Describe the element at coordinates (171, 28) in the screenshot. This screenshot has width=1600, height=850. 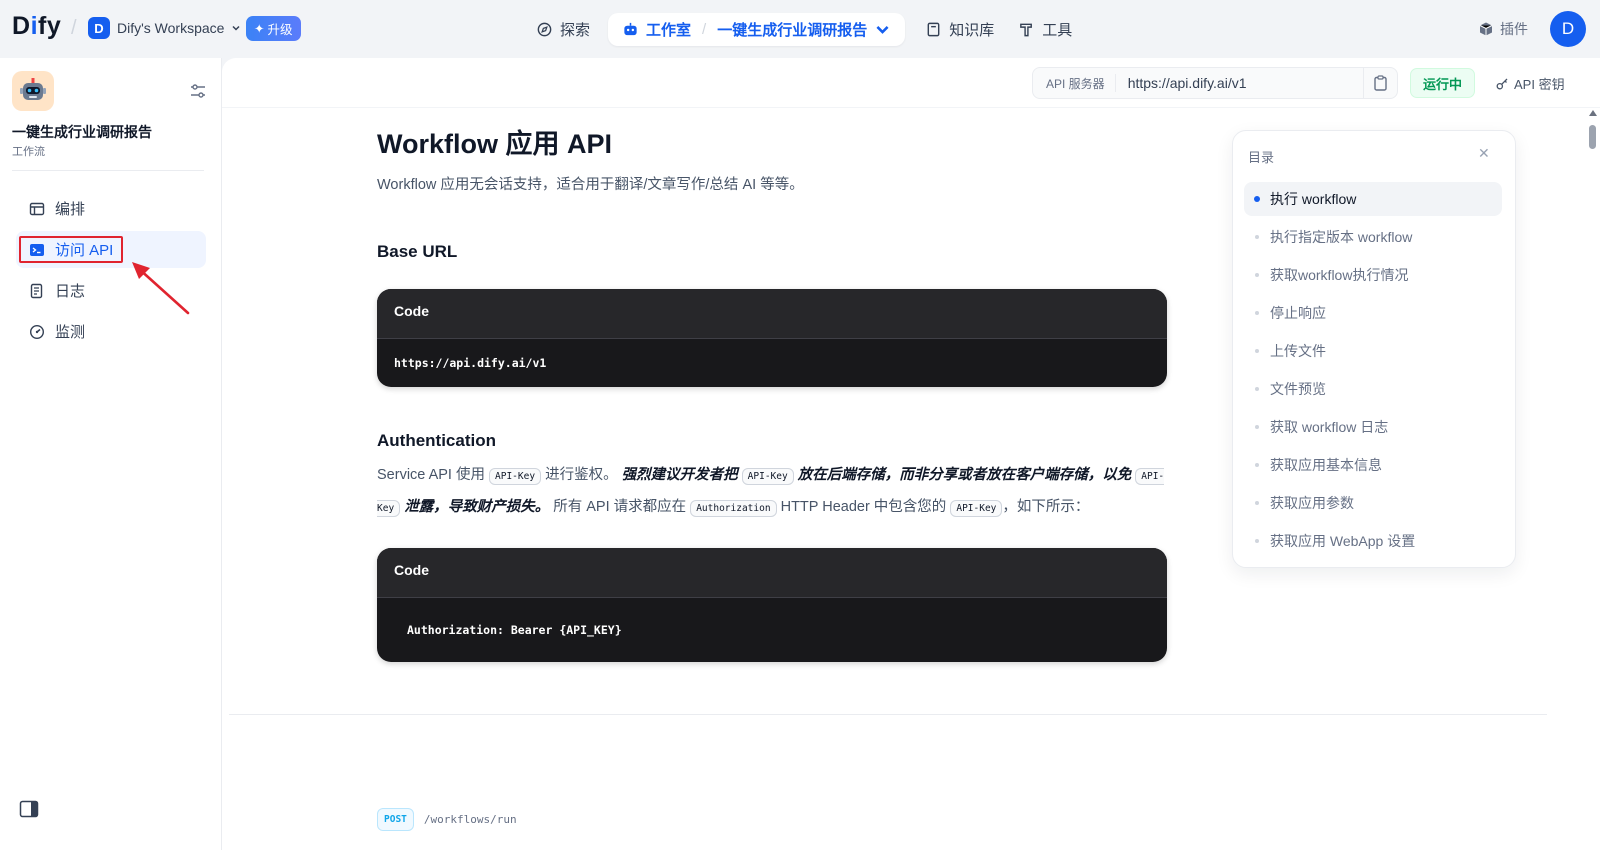
I see `workspace-name: Dify's Workspace` at that location.